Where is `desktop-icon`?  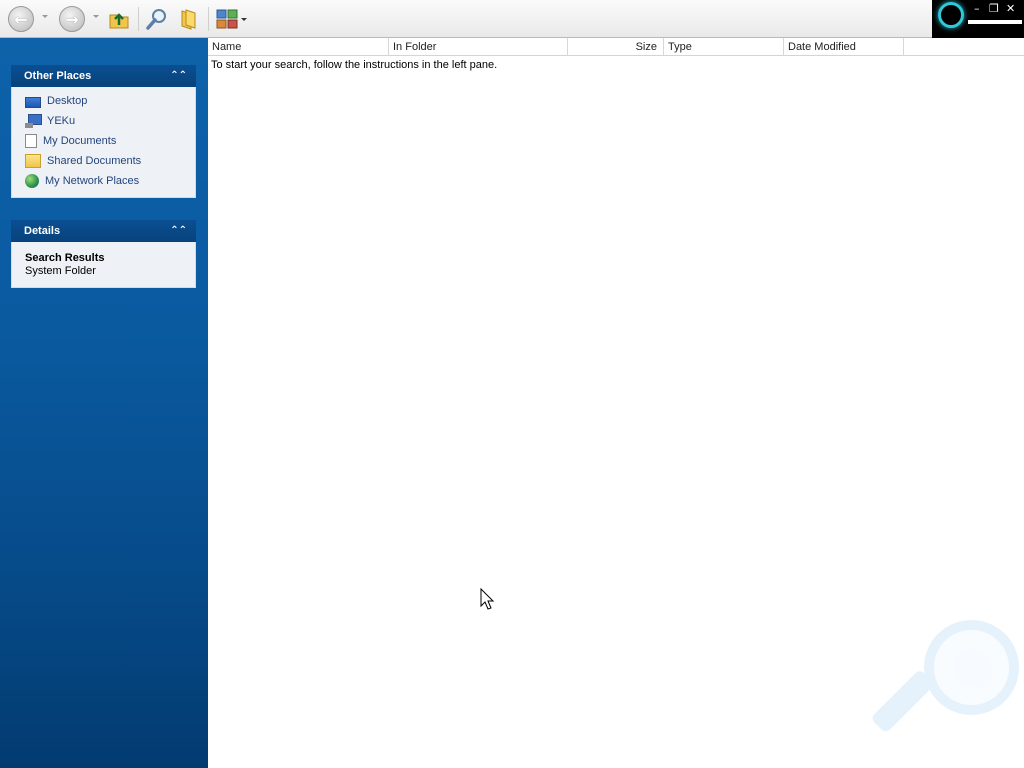
desktop-icon is located at coordinates (33, 102).